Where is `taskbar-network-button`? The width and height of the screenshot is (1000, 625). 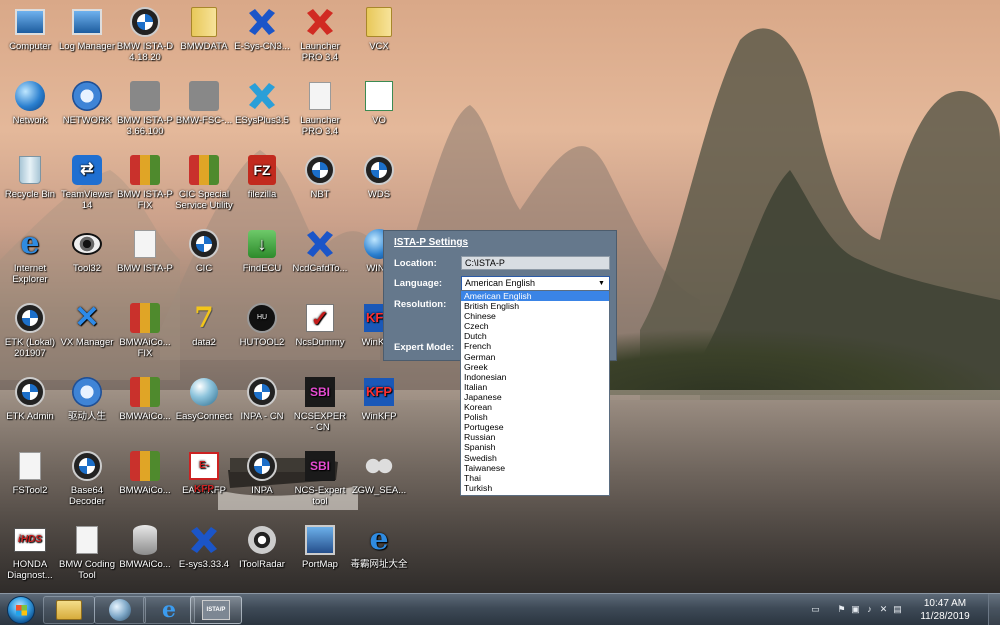 taskbar-network-button is located at coordinates (120, 610).